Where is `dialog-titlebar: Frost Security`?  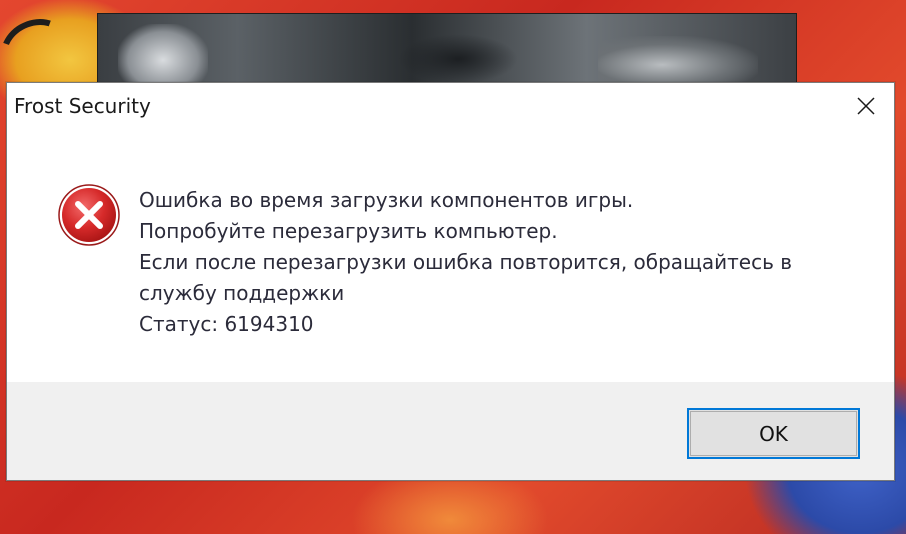 dialog-titlebar: Frost Security is located at coordinates (450, 106).